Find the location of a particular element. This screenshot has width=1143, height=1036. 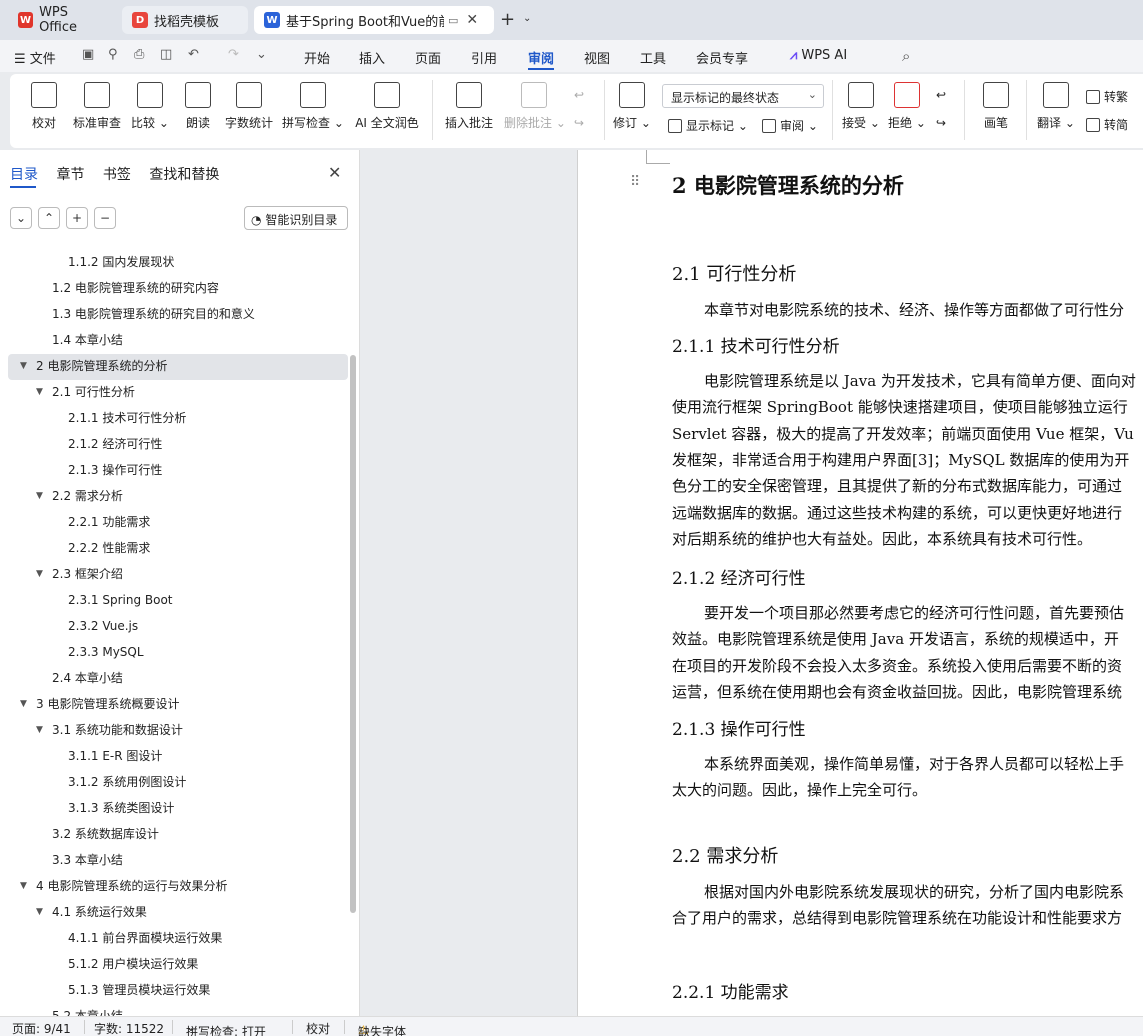

pen-button: 画笔 is located at coordinates (996, 106).